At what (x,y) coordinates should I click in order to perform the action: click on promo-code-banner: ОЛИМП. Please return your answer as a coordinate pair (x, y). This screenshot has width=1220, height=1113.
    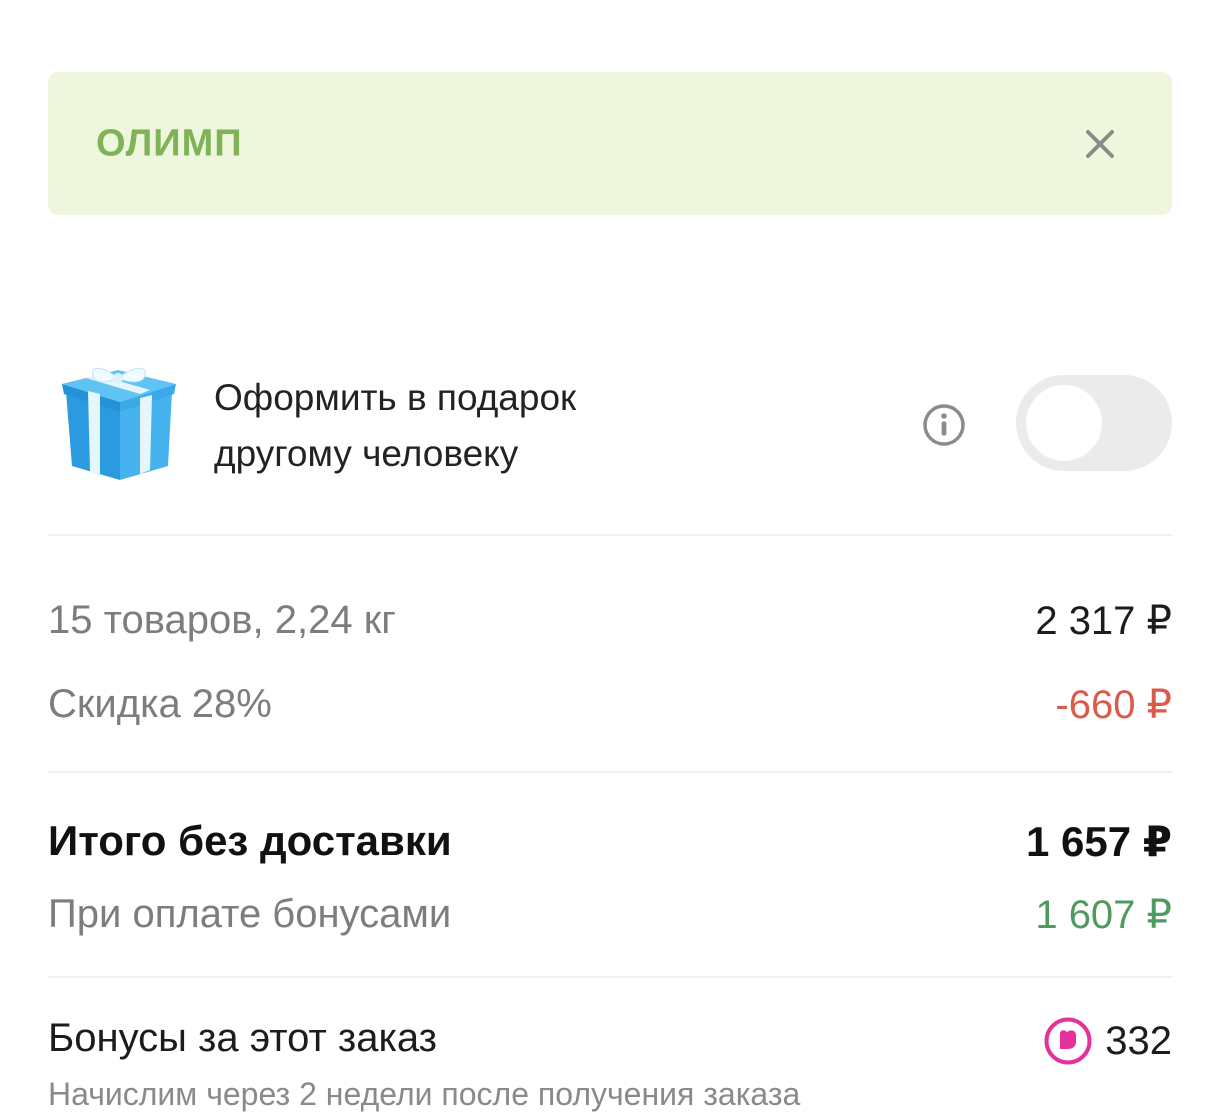
    Looking at the image, I should click on (610, 143).